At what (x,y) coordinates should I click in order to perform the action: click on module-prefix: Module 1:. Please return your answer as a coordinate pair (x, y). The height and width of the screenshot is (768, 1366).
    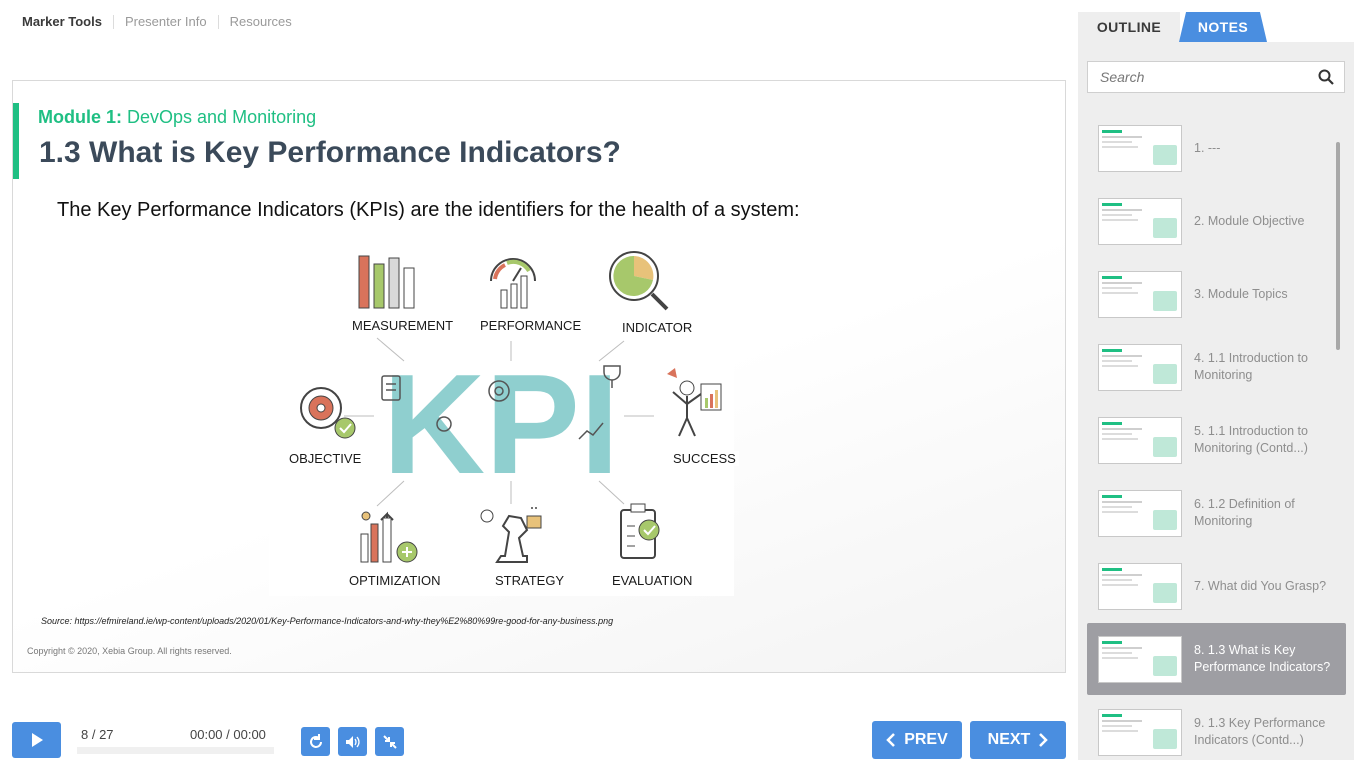
    Looking at the image, I should click on (80, 117).